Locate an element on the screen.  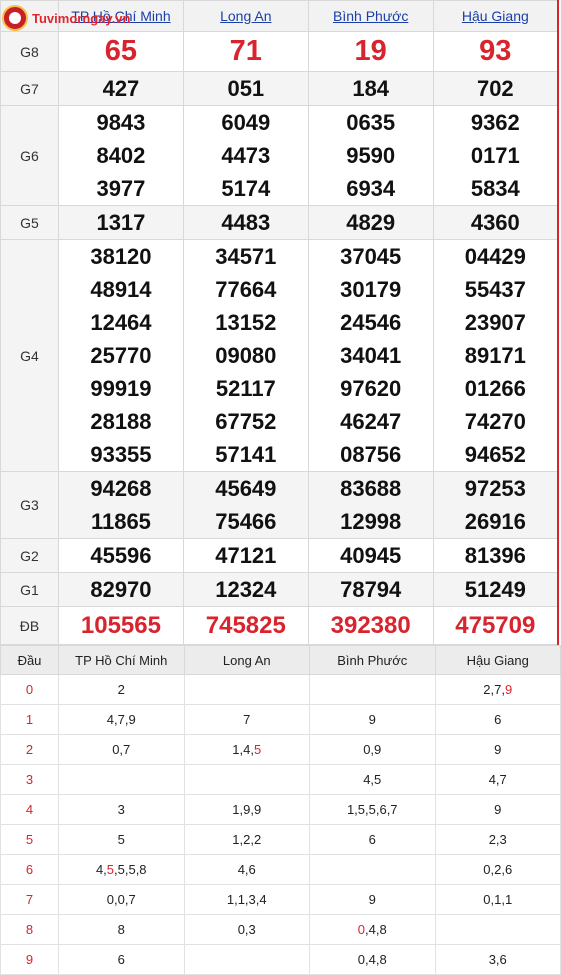
tail-digits: 0,4,8 is located at coordinates (372, 959).